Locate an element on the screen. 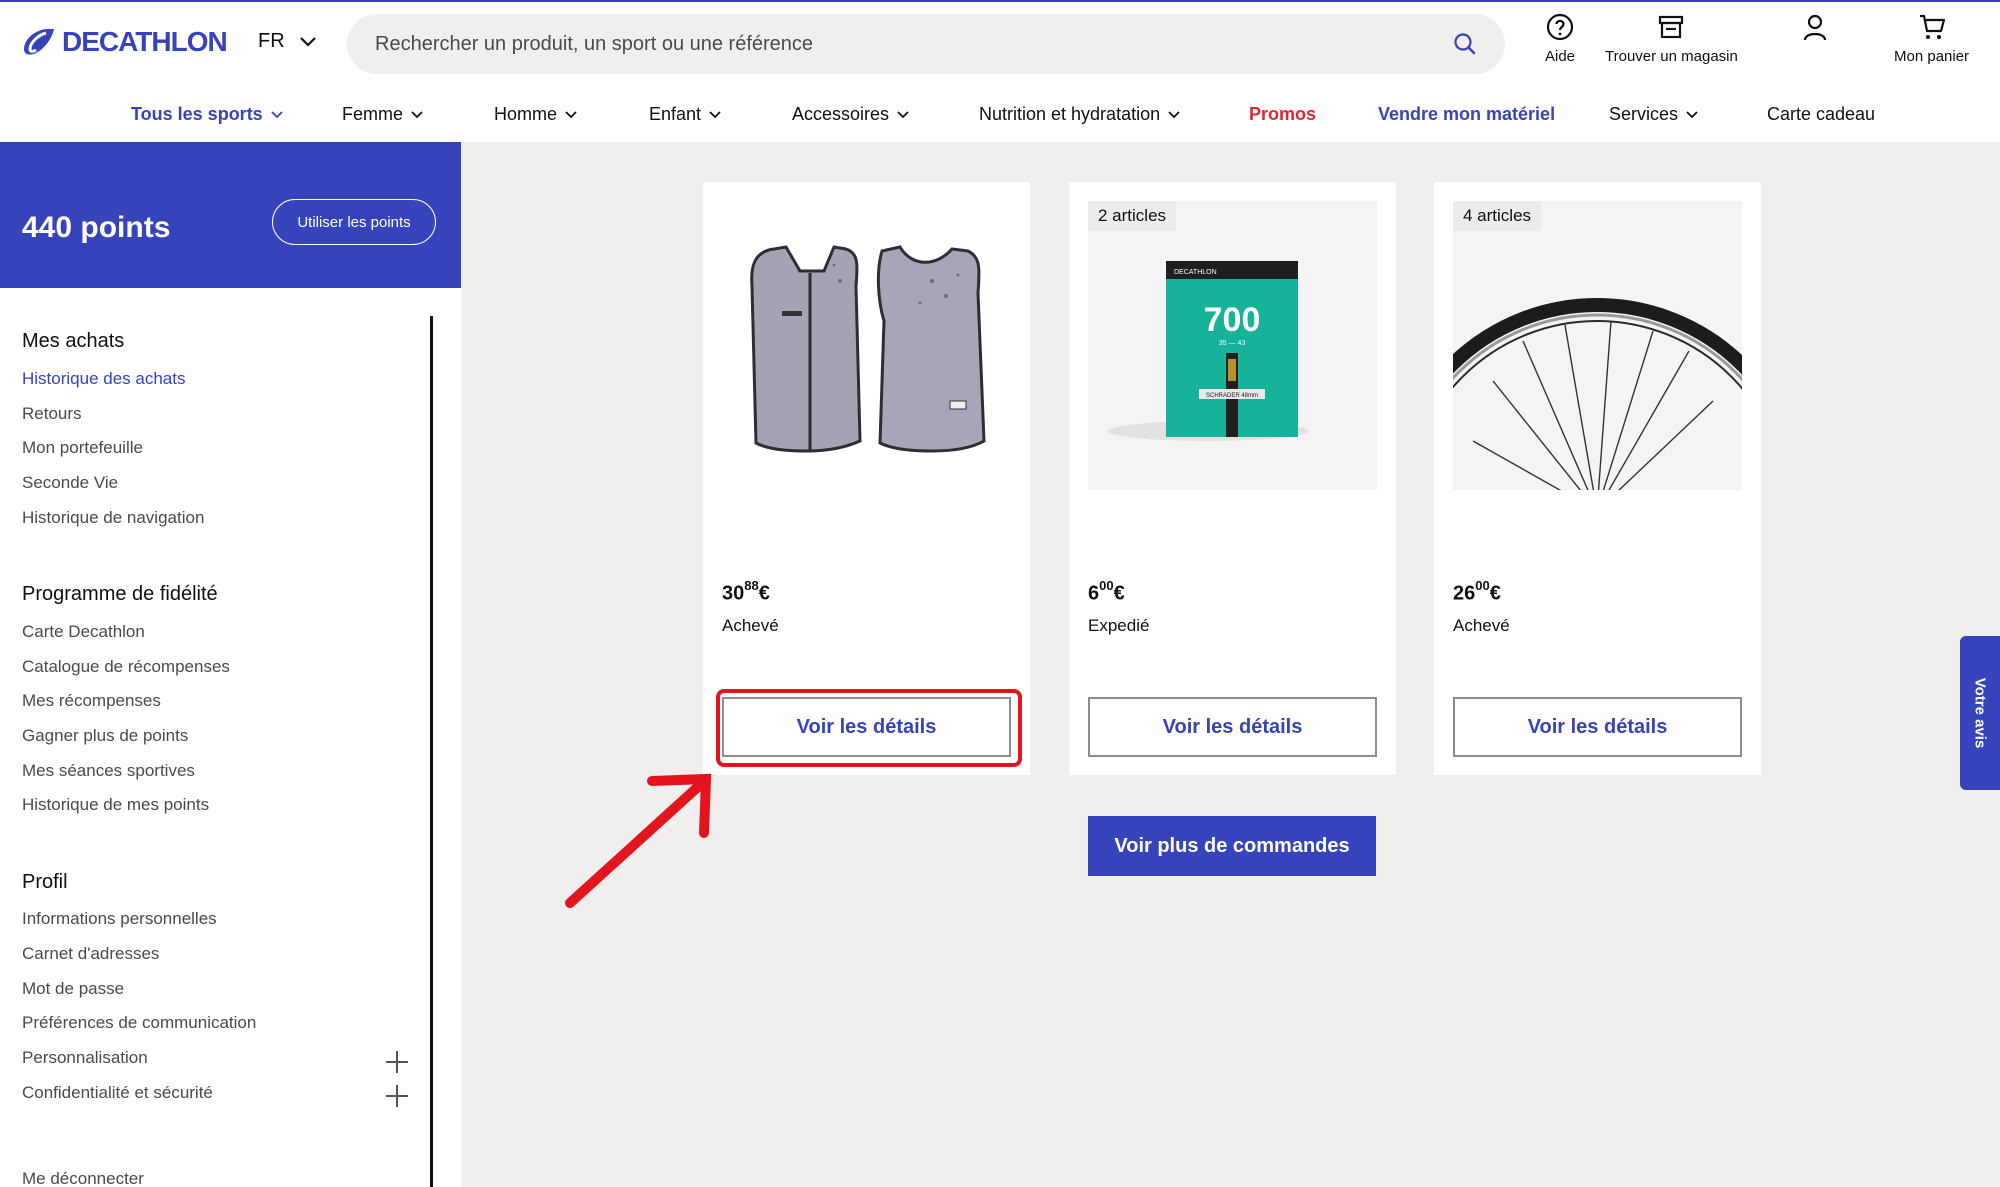 Image resolution: width=2000 pixels, height=1187 pixels. product-image-wheel: 4 articles is located at coordinates (1597, 345).